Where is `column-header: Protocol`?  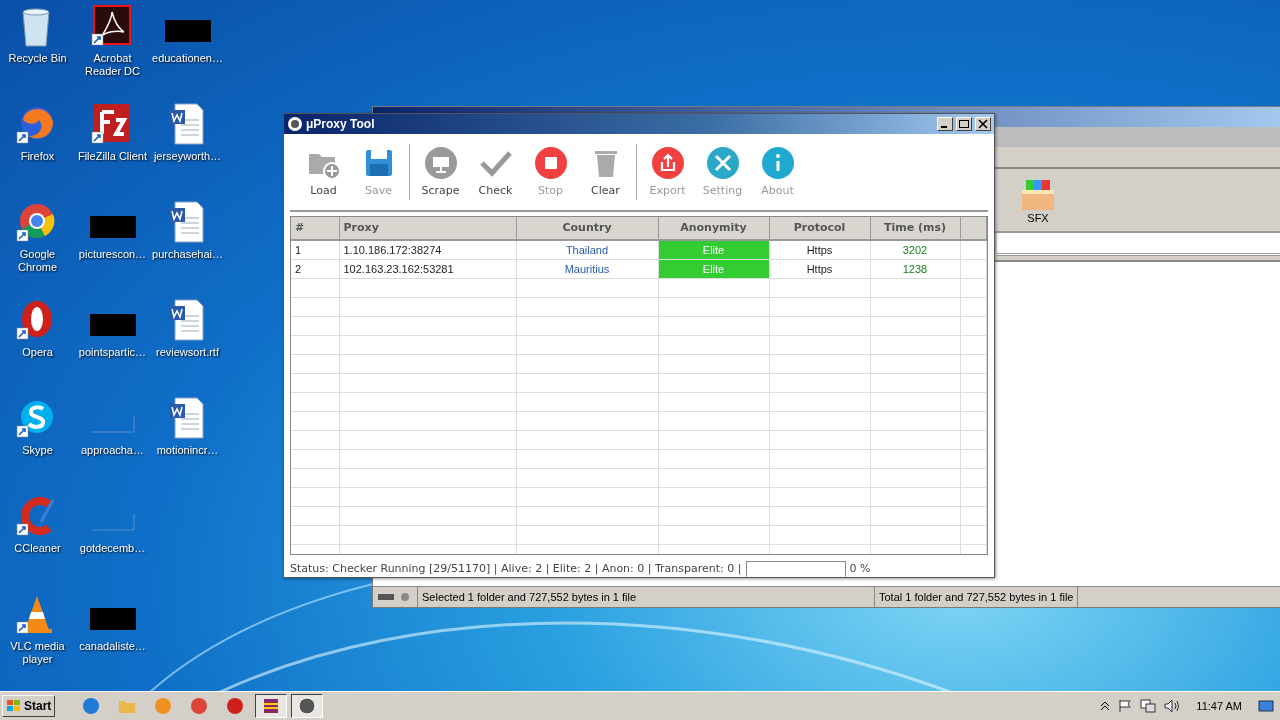 column-header: Protocol is located at coordinates (819, 228).